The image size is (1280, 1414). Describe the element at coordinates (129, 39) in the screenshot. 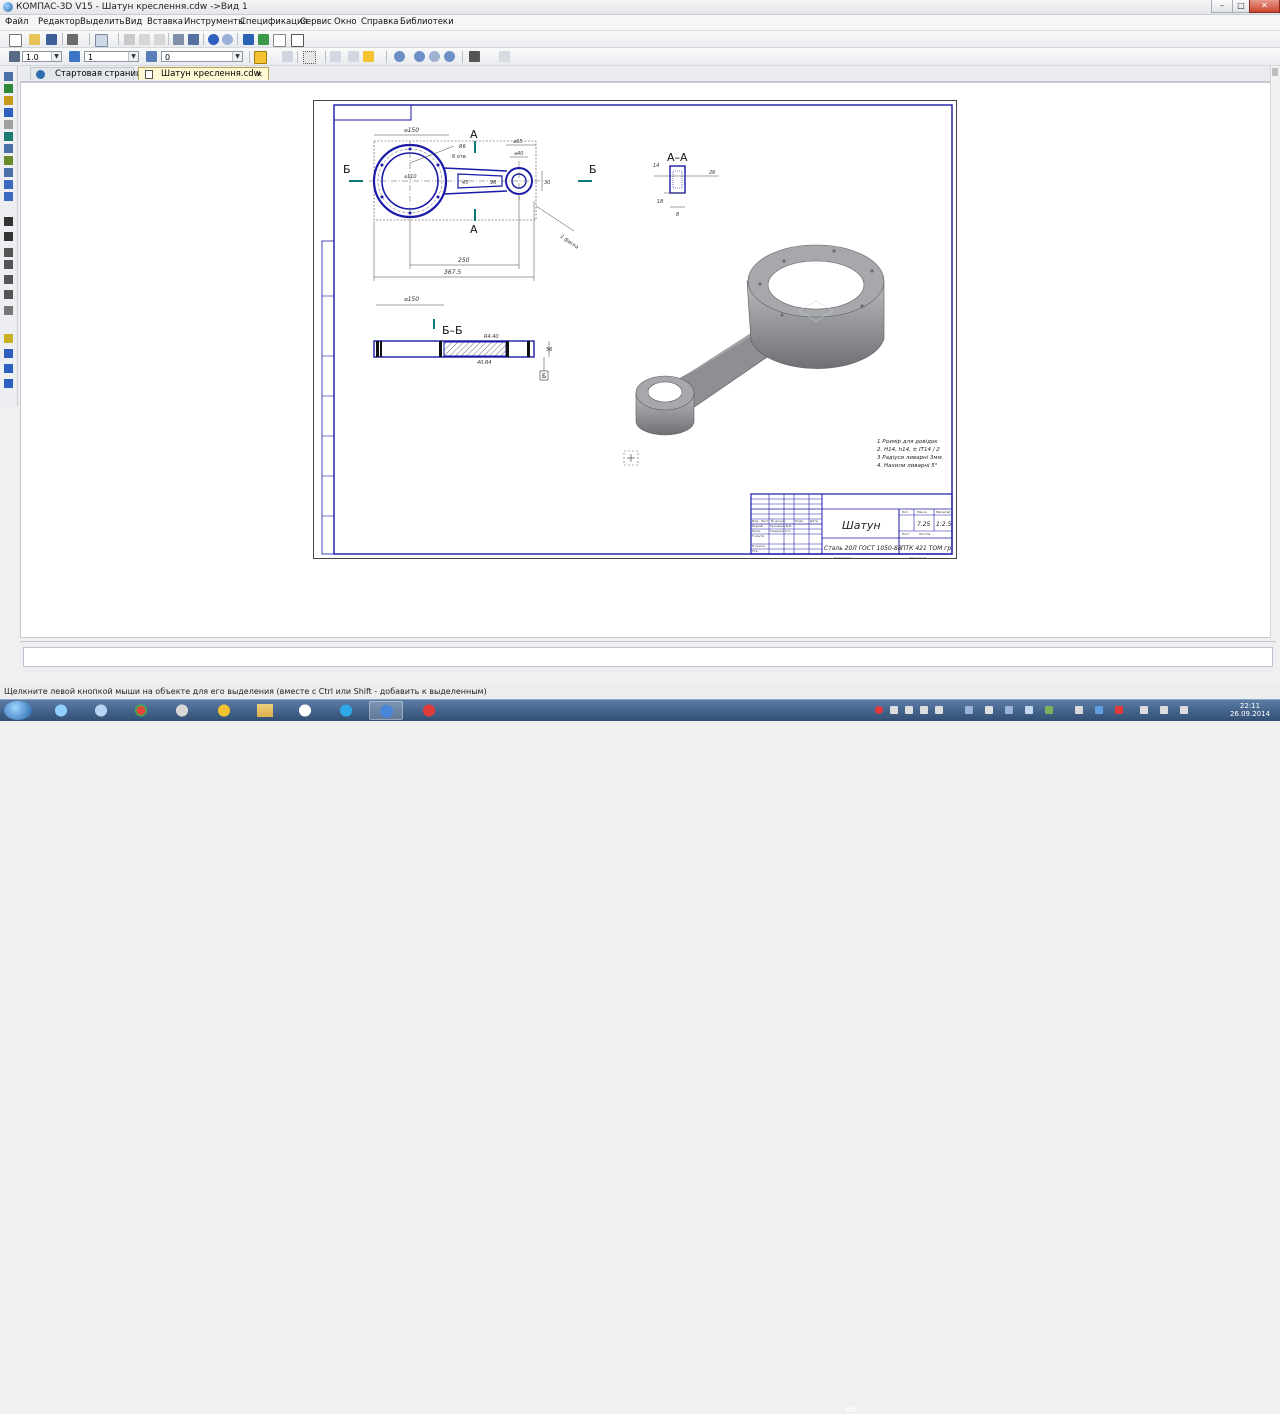

I see `cut-icon` at that location.